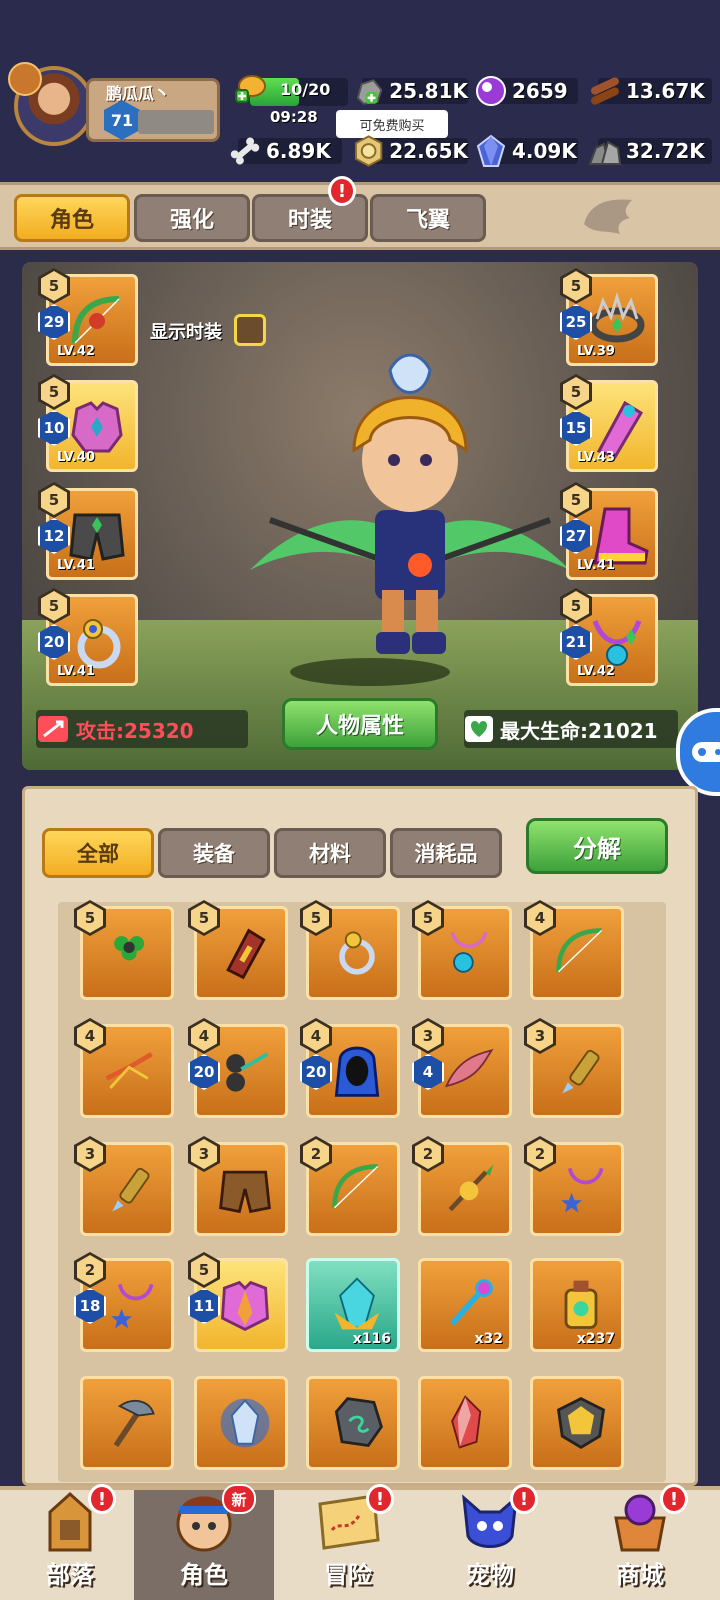 The height and width of the screenshot is (1600, 720). I want to click on bone-icon, so click(245, 151).